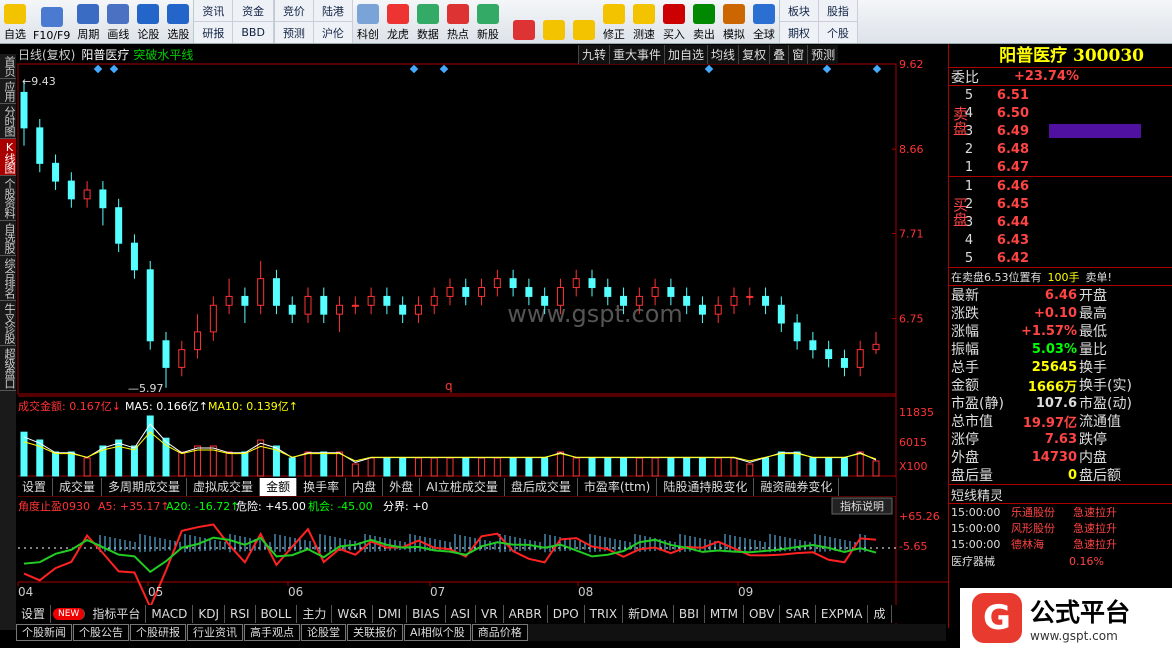 This screenshot has width=1172, height=648. I want to click on volume-tab: 换手率, so click(322, 487).